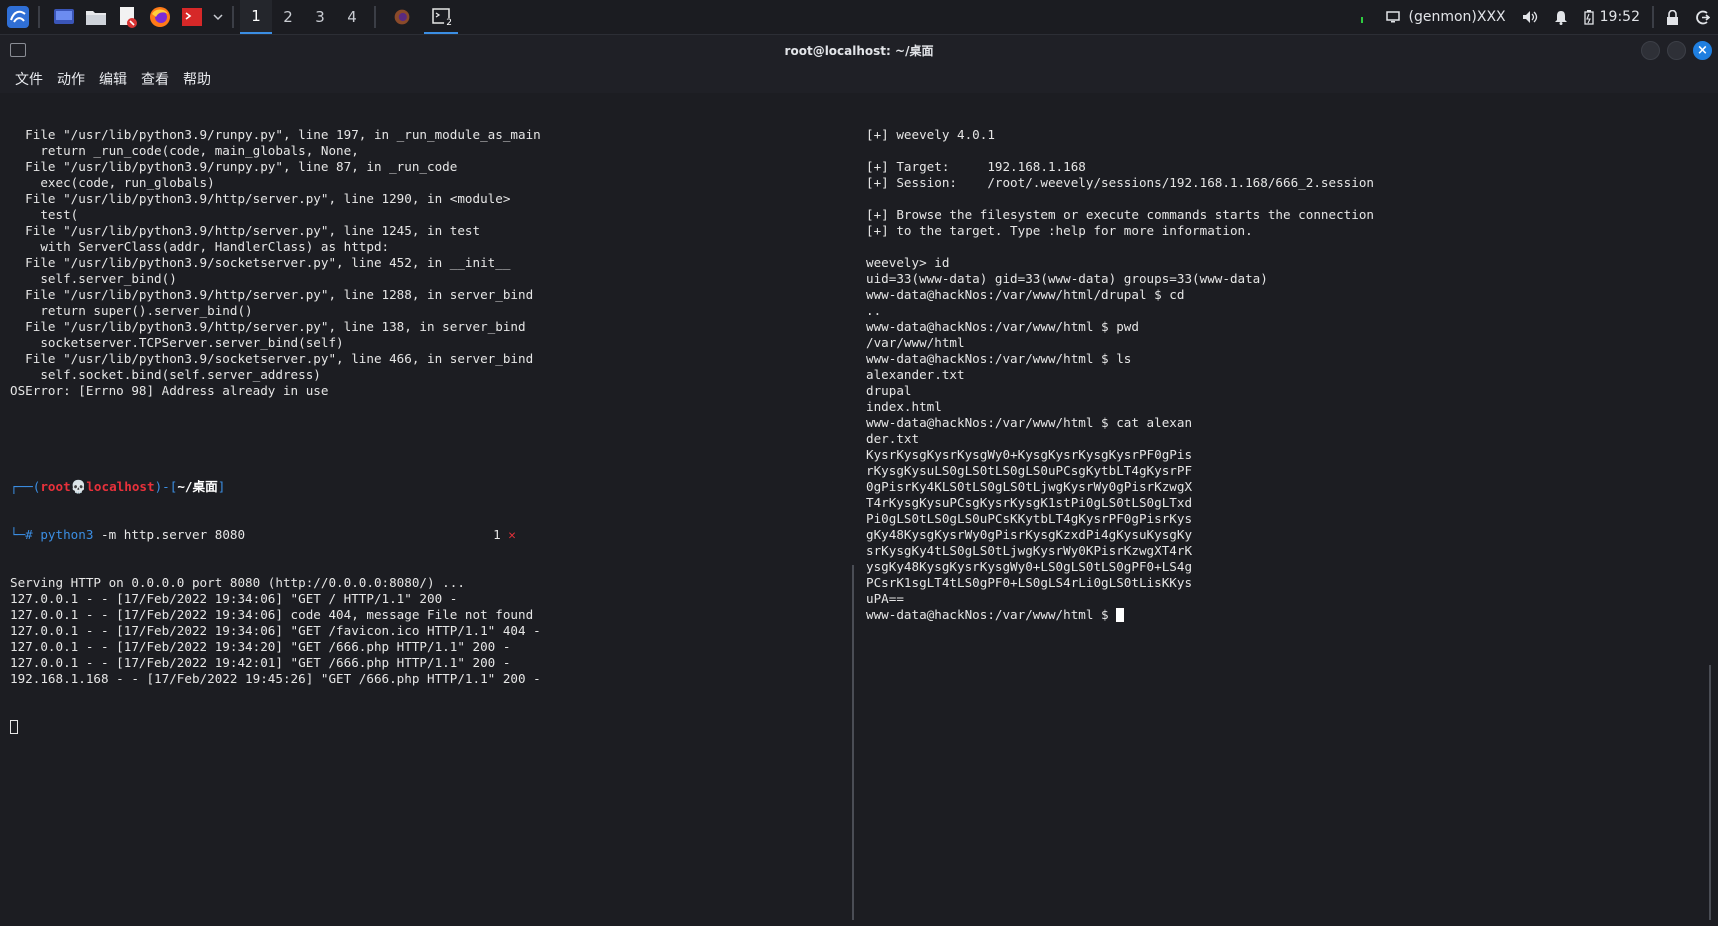 Image resolution: width=1718 pixels, height=926 pixels. What do you see at coordinates (197, 79) in the screenshot?
I see `menu-help: 帮助` at bounding box center [197, 79].